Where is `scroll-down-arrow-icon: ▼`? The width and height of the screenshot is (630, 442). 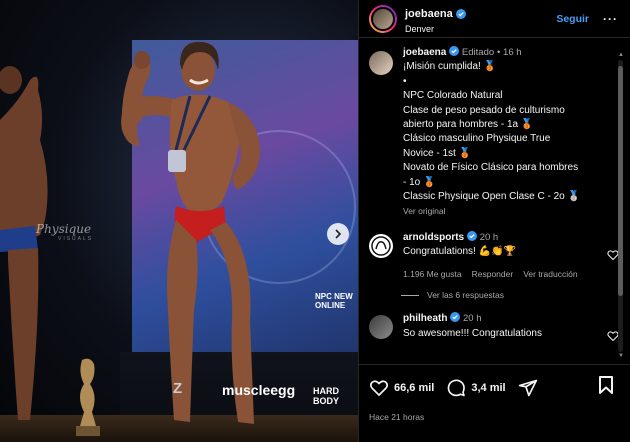
scroll-down-arrow-icon: ▼ is located at coordinates (621, 356).